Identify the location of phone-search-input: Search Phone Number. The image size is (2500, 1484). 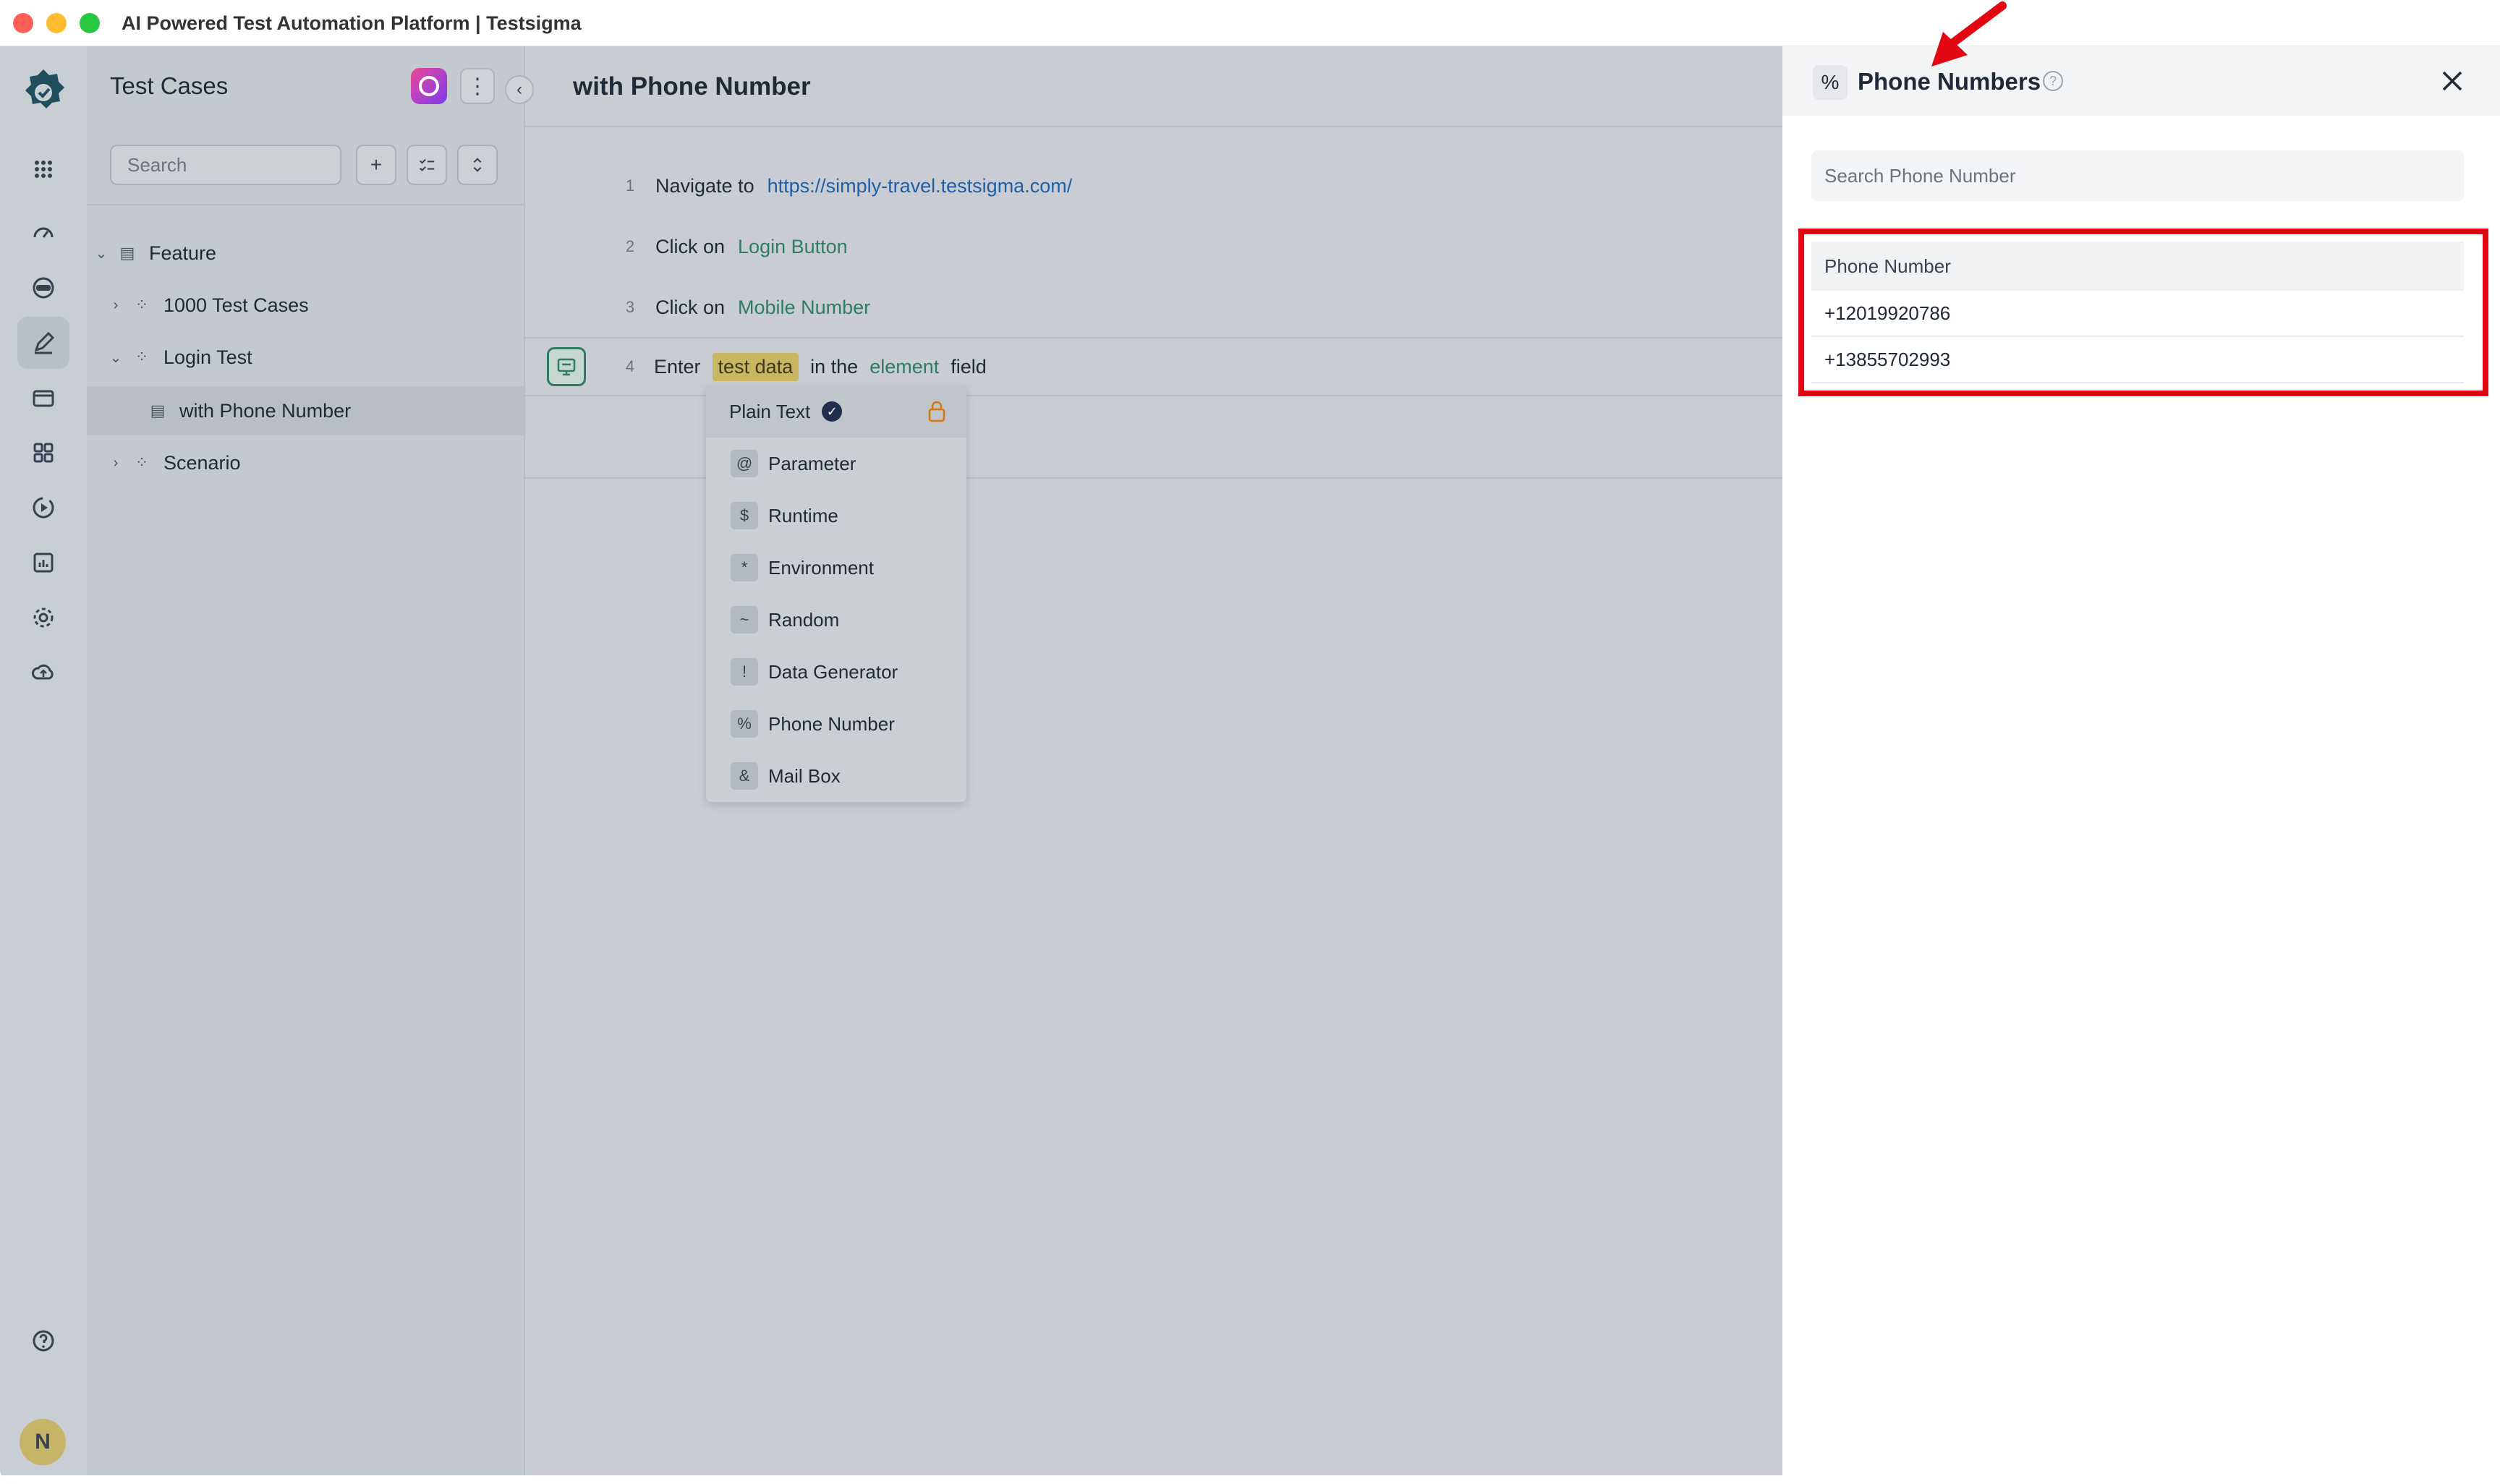
(2137, 175).